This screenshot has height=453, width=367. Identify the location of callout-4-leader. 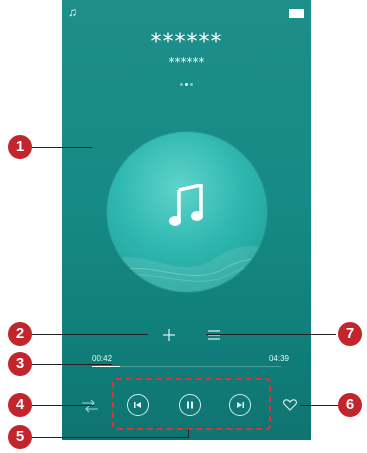
(63, 405).